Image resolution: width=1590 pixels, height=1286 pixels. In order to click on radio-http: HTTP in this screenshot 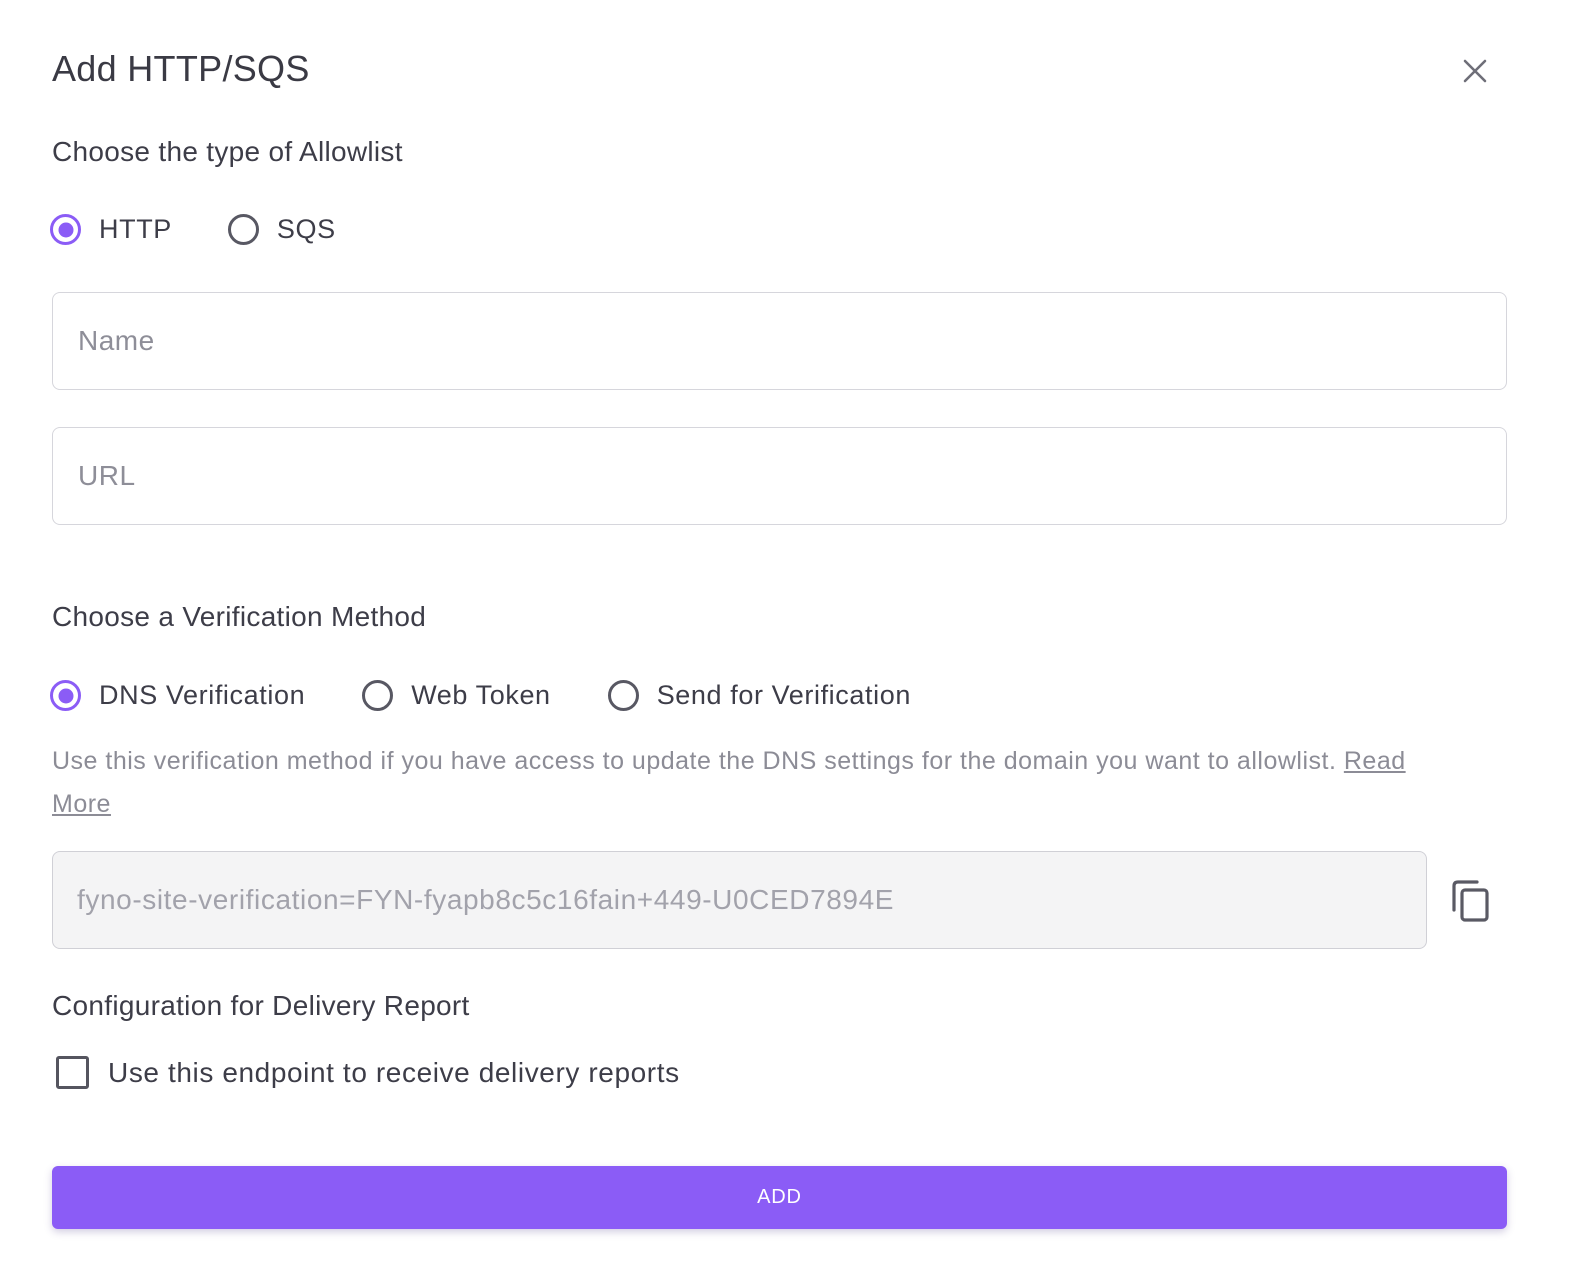, I will do `click(111, 229)`.